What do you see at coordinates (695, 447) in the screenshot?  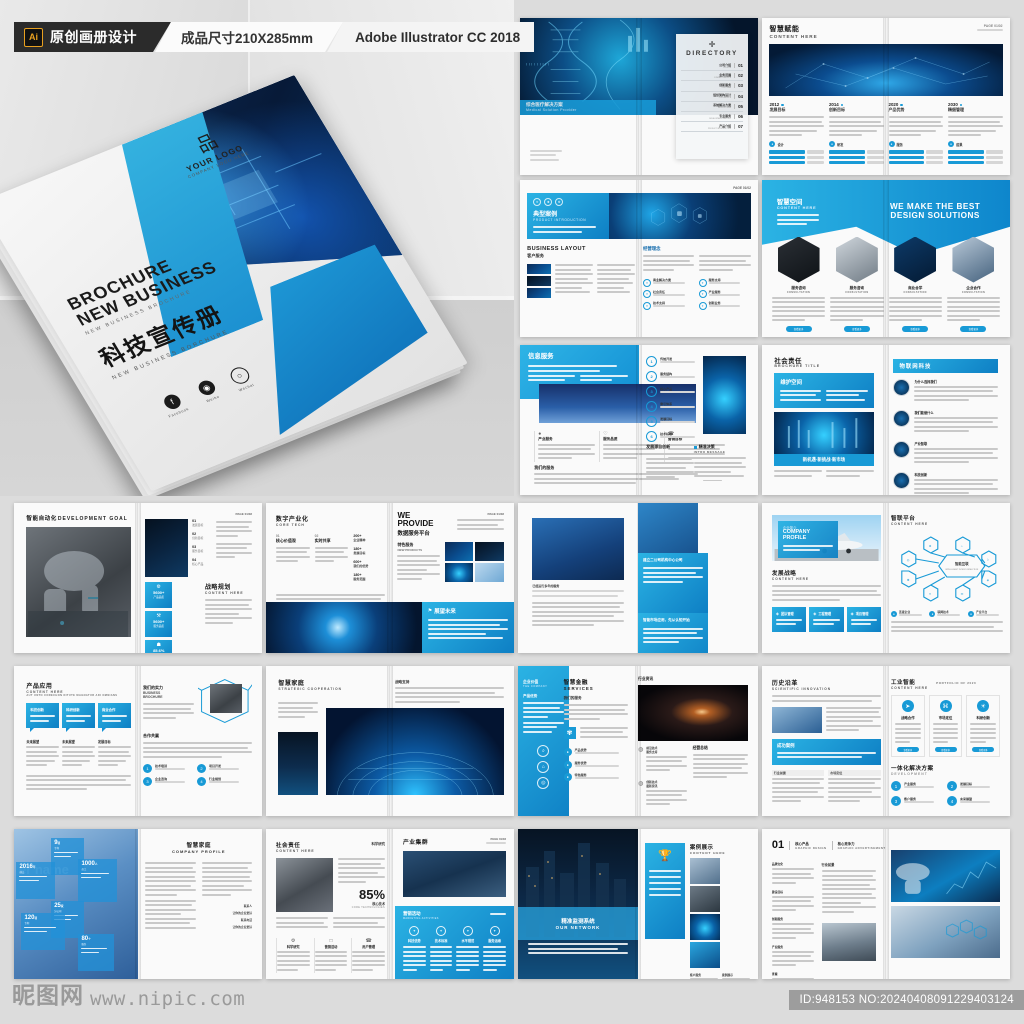 I see `square-marker-icon` at bounding box center [695, 447].